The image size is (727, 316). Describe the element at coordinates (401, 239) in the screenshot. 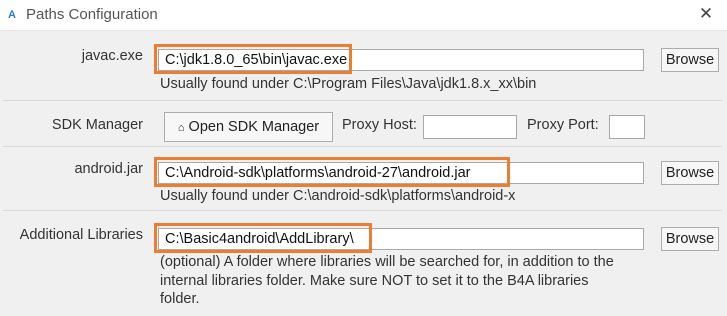

I see `additional-libraries-input: C:\Basic4android\AddLibrary\` at that location.